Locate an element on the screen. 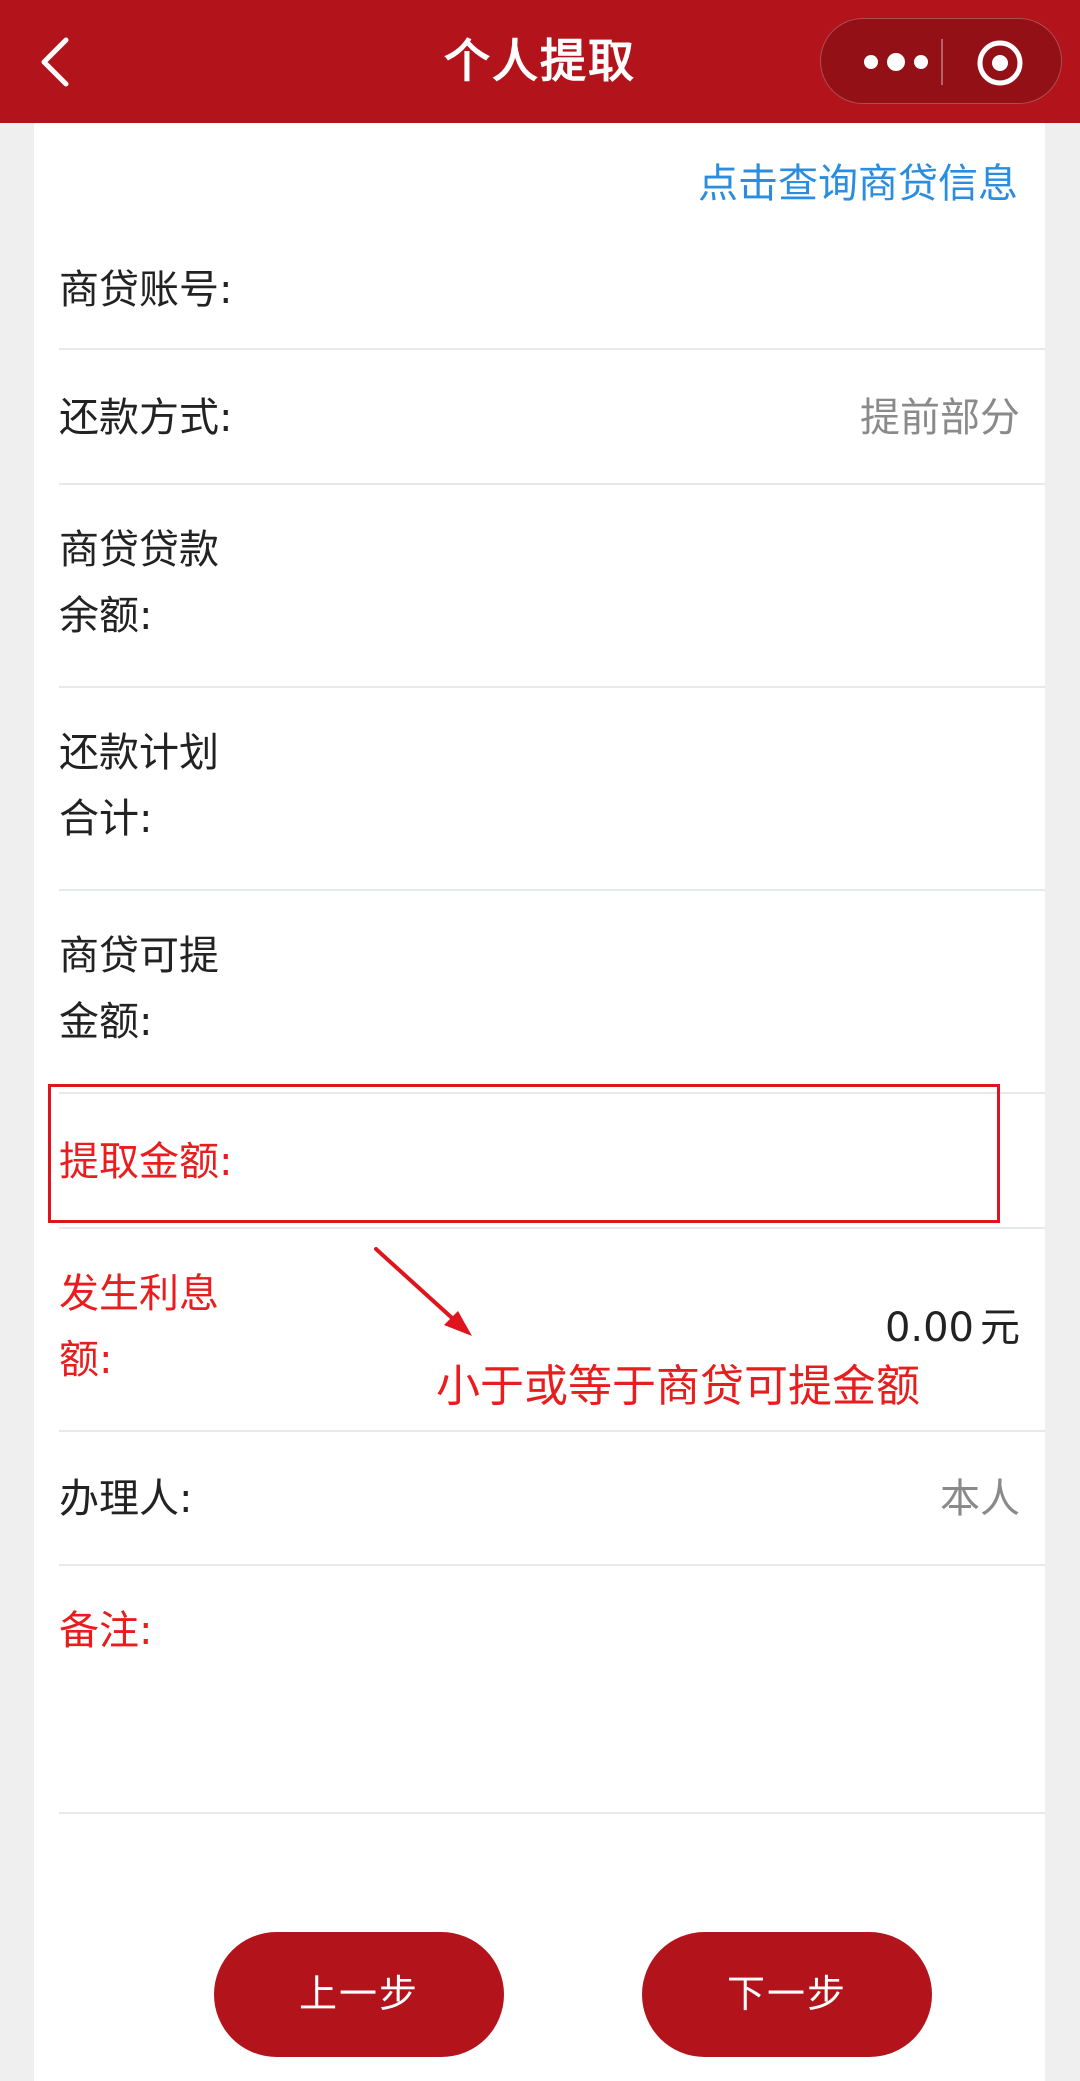 The width and height of the screenshot is (1080, 2081). withdraw-amount-highlight-box is located at coordinates (524, 1153).